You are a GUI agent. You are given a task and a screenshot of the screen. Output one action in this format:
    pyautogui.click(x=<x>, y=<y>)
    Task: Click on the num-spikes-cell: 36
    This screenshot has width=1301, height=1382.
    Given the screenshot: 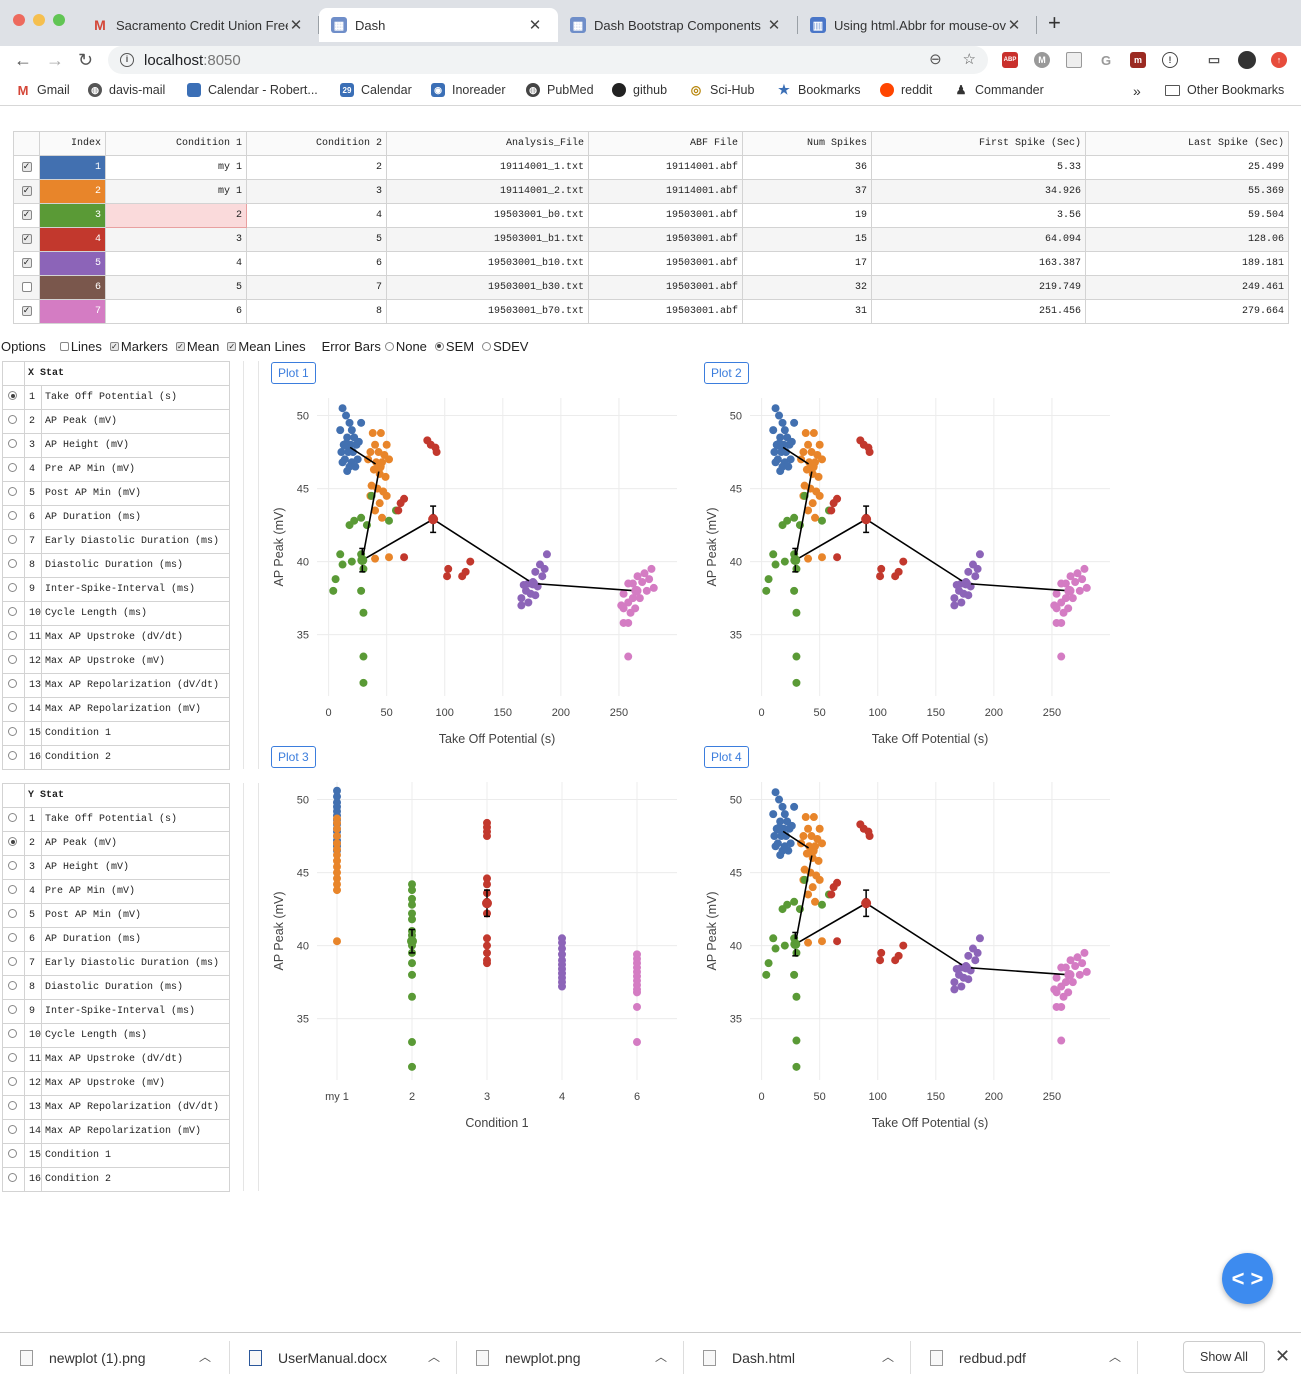 What is the action you would take?
    pyautogui.click(x=807, y=167)
    